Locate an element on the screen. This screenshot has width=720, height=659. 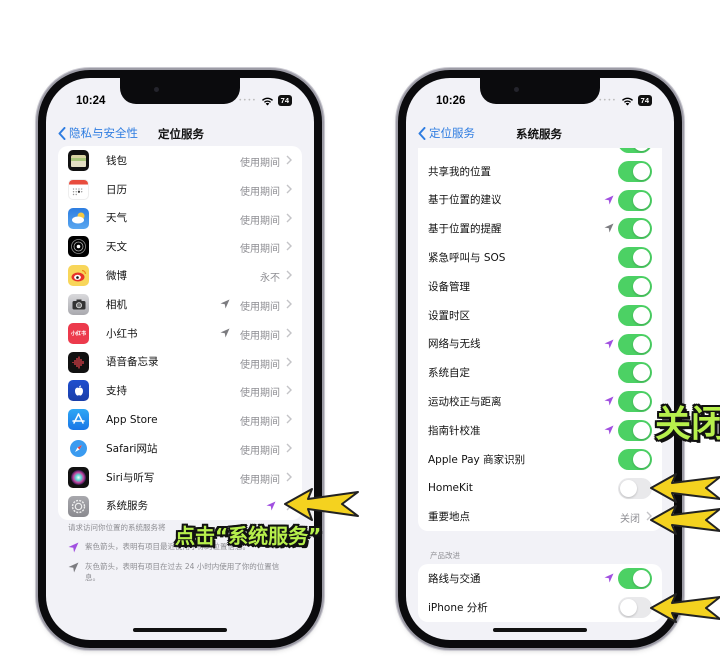
camera-icon is located at coordinates (78, 304).